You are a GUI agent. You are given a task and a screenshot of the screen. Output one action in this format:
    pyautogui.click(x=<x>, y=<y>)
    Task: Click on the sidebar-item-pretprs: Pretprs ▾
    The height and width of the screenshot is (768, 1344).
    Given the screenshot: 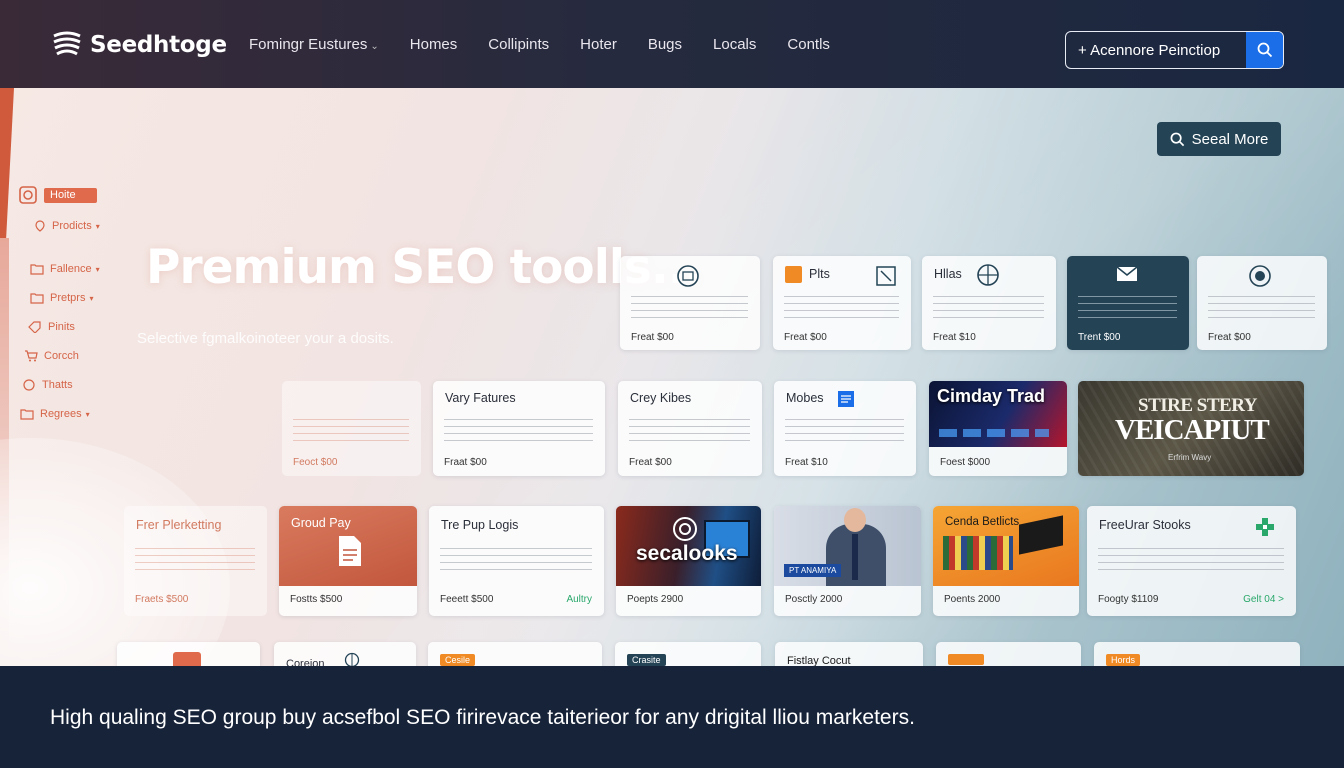 What is the action you would take?
    pyautogui.click(x=65, y=298)
    